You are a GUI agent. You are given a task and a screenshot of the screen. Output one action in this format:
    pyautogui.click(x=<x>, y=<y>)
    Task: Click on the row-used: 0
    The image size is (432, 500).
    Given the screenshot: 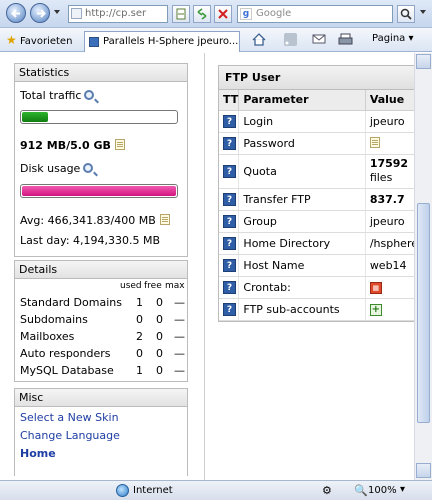 What is the action you would take?
    pyautogui.click(x=139, y=319)
    